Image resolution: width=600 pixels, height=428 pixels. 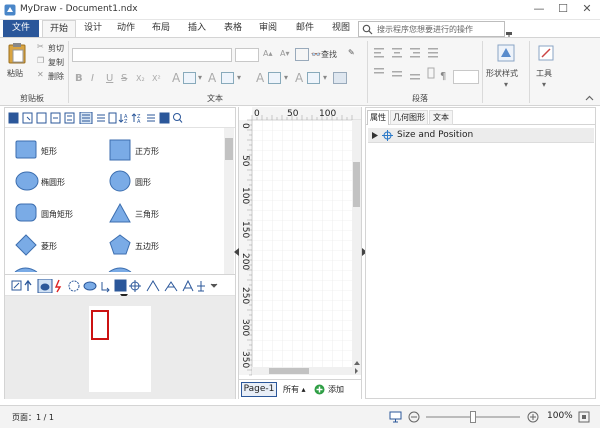 I want to click on tools-icon, so click(x=546, y=53).